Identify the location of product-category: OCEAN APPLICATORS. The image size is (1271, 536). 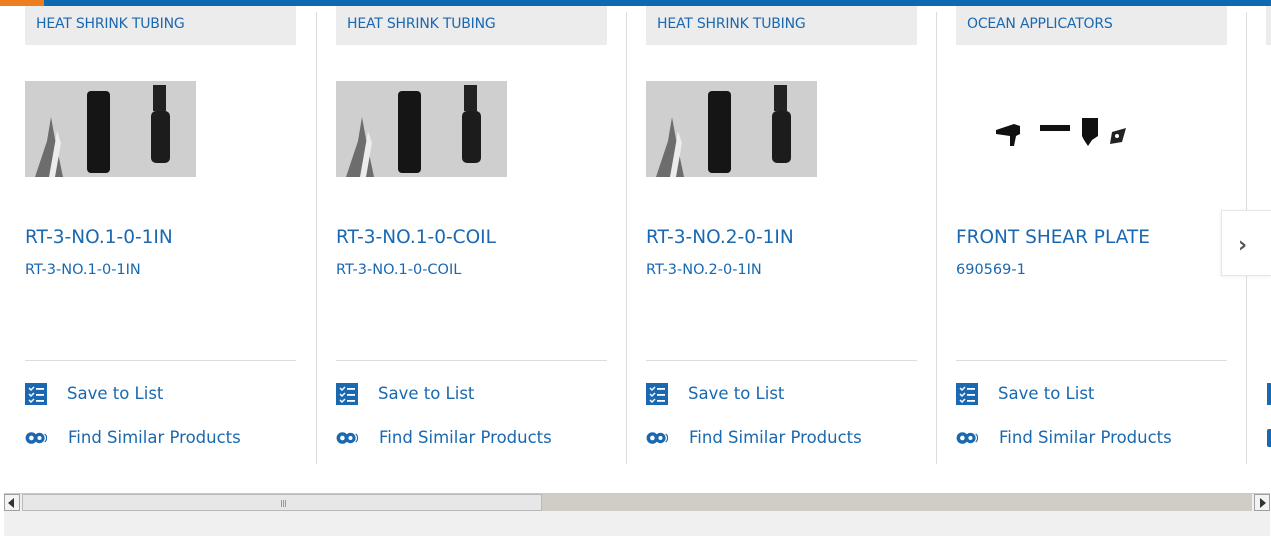
(1091, 25).